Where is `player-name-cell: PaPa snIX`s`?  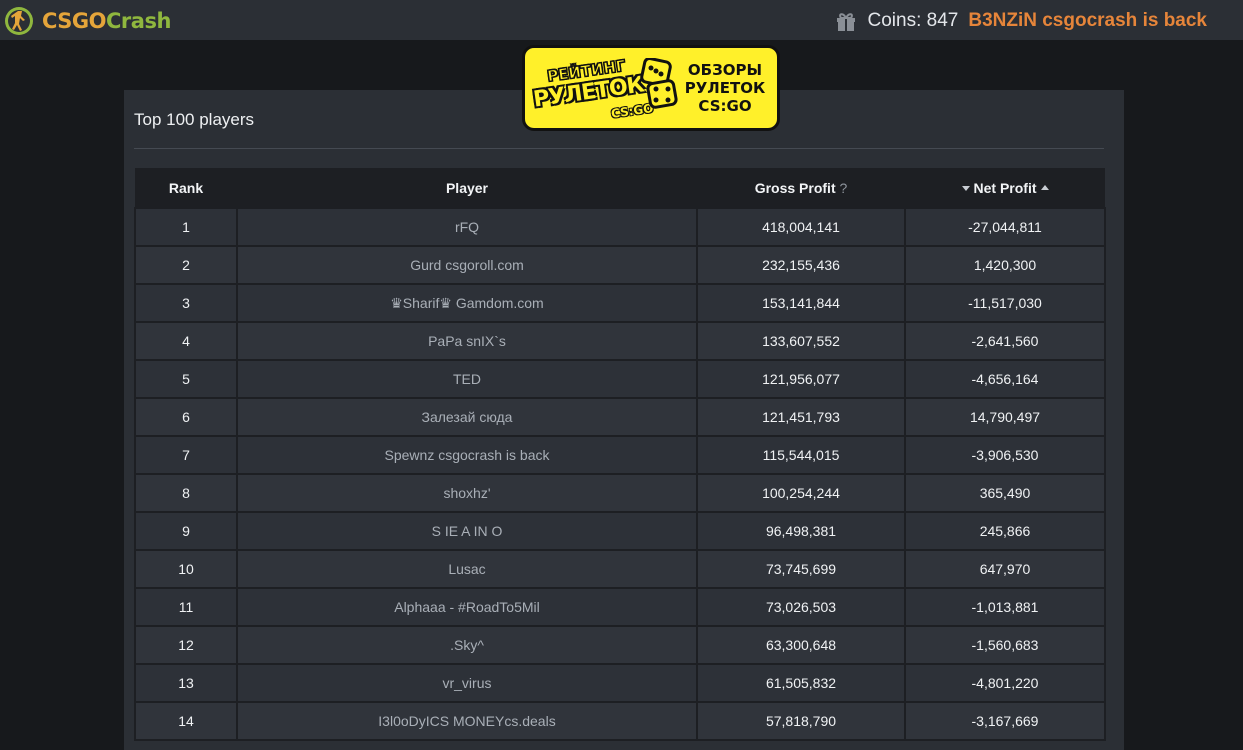
player-name-cell: PaPa snIX`s is located at coordinates (467, 341).